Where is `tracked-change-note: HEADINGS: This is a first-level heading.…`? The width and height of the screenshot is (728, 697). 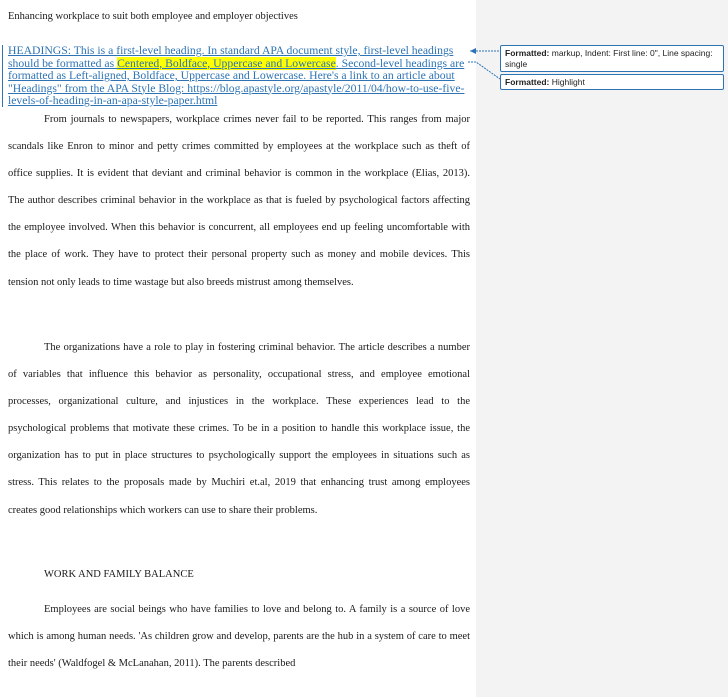
tracked-change-note: HEADINGS: This is a first-level heading.… is located at coordinates (236, 76).